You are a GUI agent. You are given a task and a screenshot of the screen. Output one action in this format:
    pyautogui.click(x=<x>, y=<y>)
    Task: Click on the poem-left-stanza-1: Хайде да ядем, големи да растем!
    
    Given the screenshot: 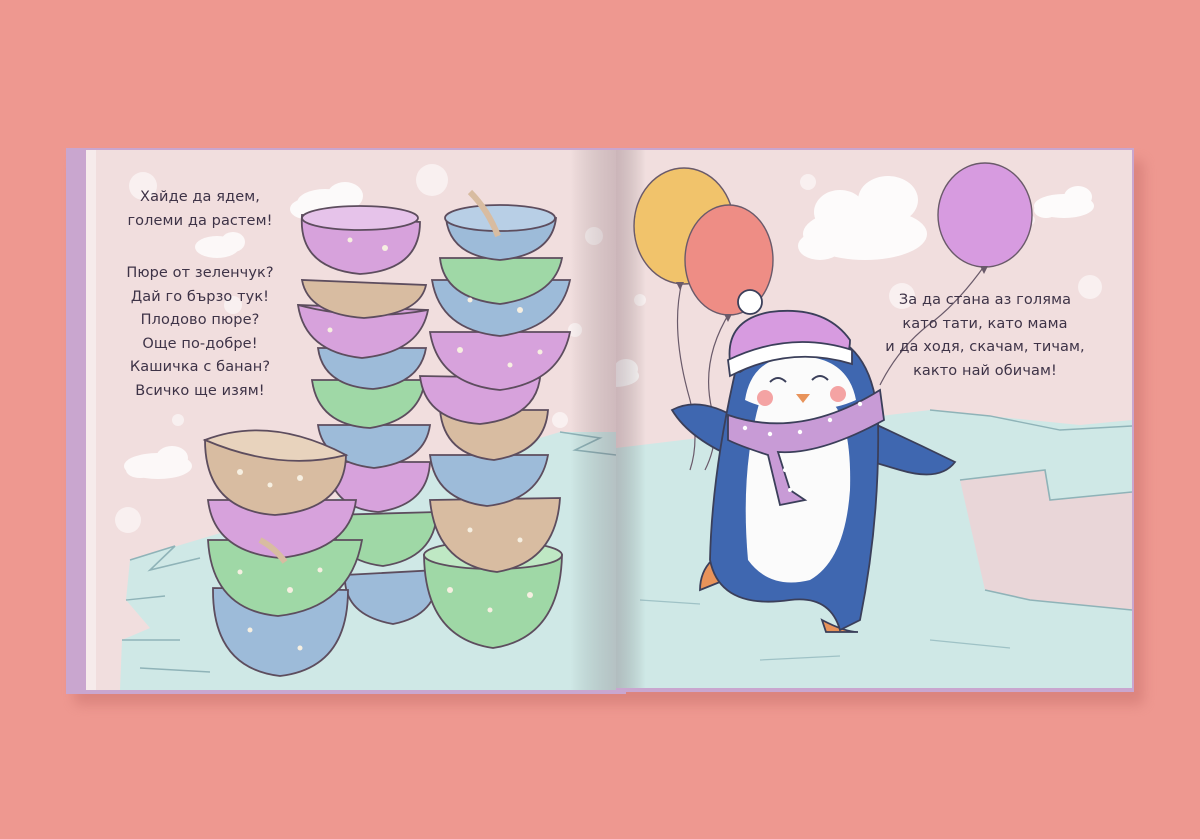 What is the action you would take?
    pyautogui.click(x=200, y=209)
    